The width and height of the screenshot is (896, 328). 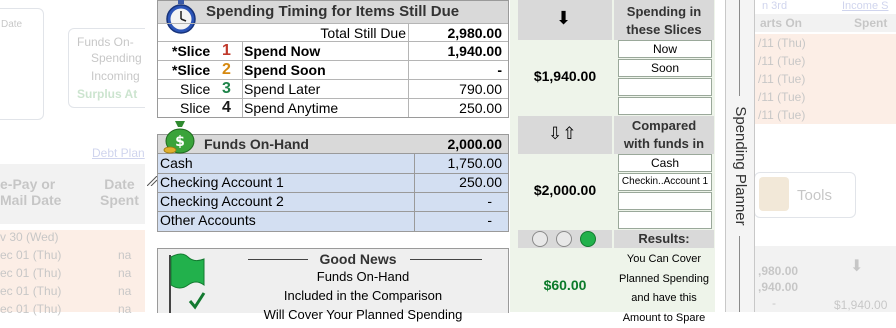 What do you see at coordinates (665, 182) in the screenshot?
I see `fund-box-checking-1: Checkin..Account 1` at bounding box center [665, 182].